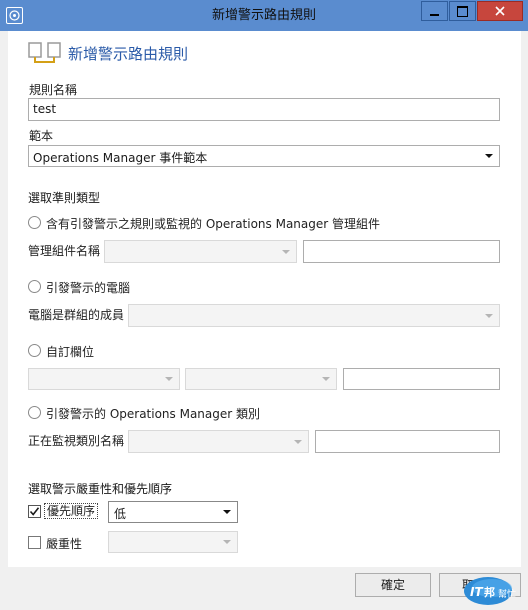 The image size is (528, 610). Describe the element at coordinates (34, 350) in the screenshot. I see `radio-custom-field` at that location.